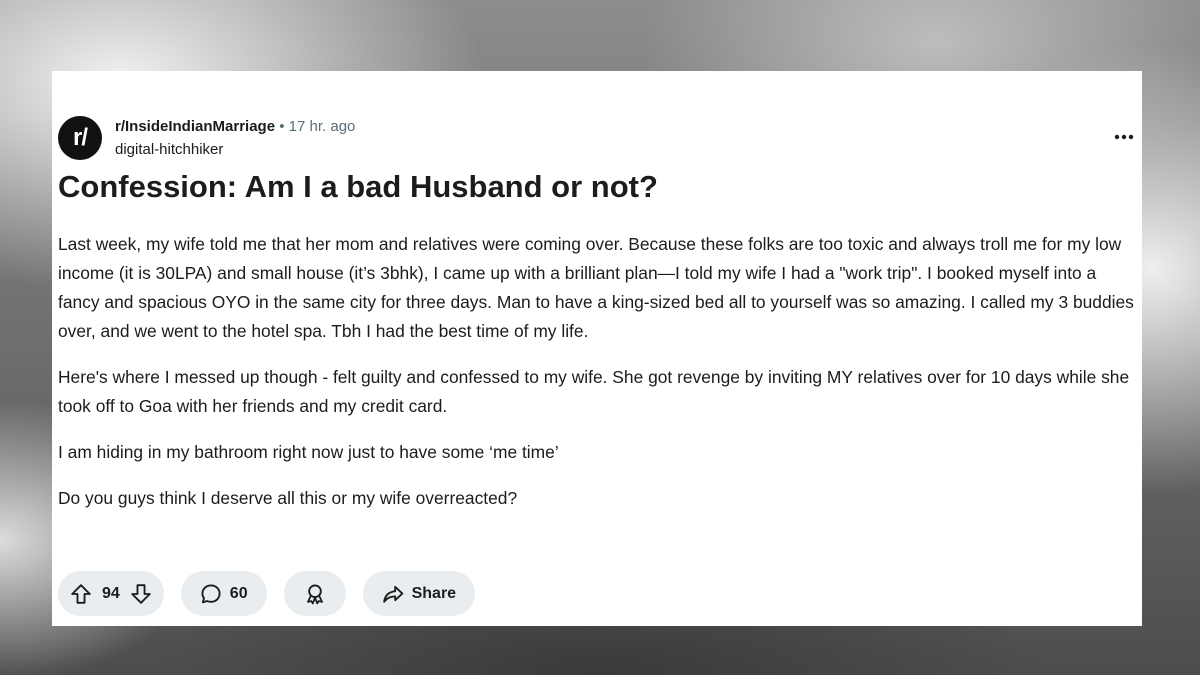 Image resolution: width=1200 pixels, height=675 pixels. What do you see at coordinates (223, 593) in the screenshot?
I see `comments-button: 60` at bounding box center [223, 593].